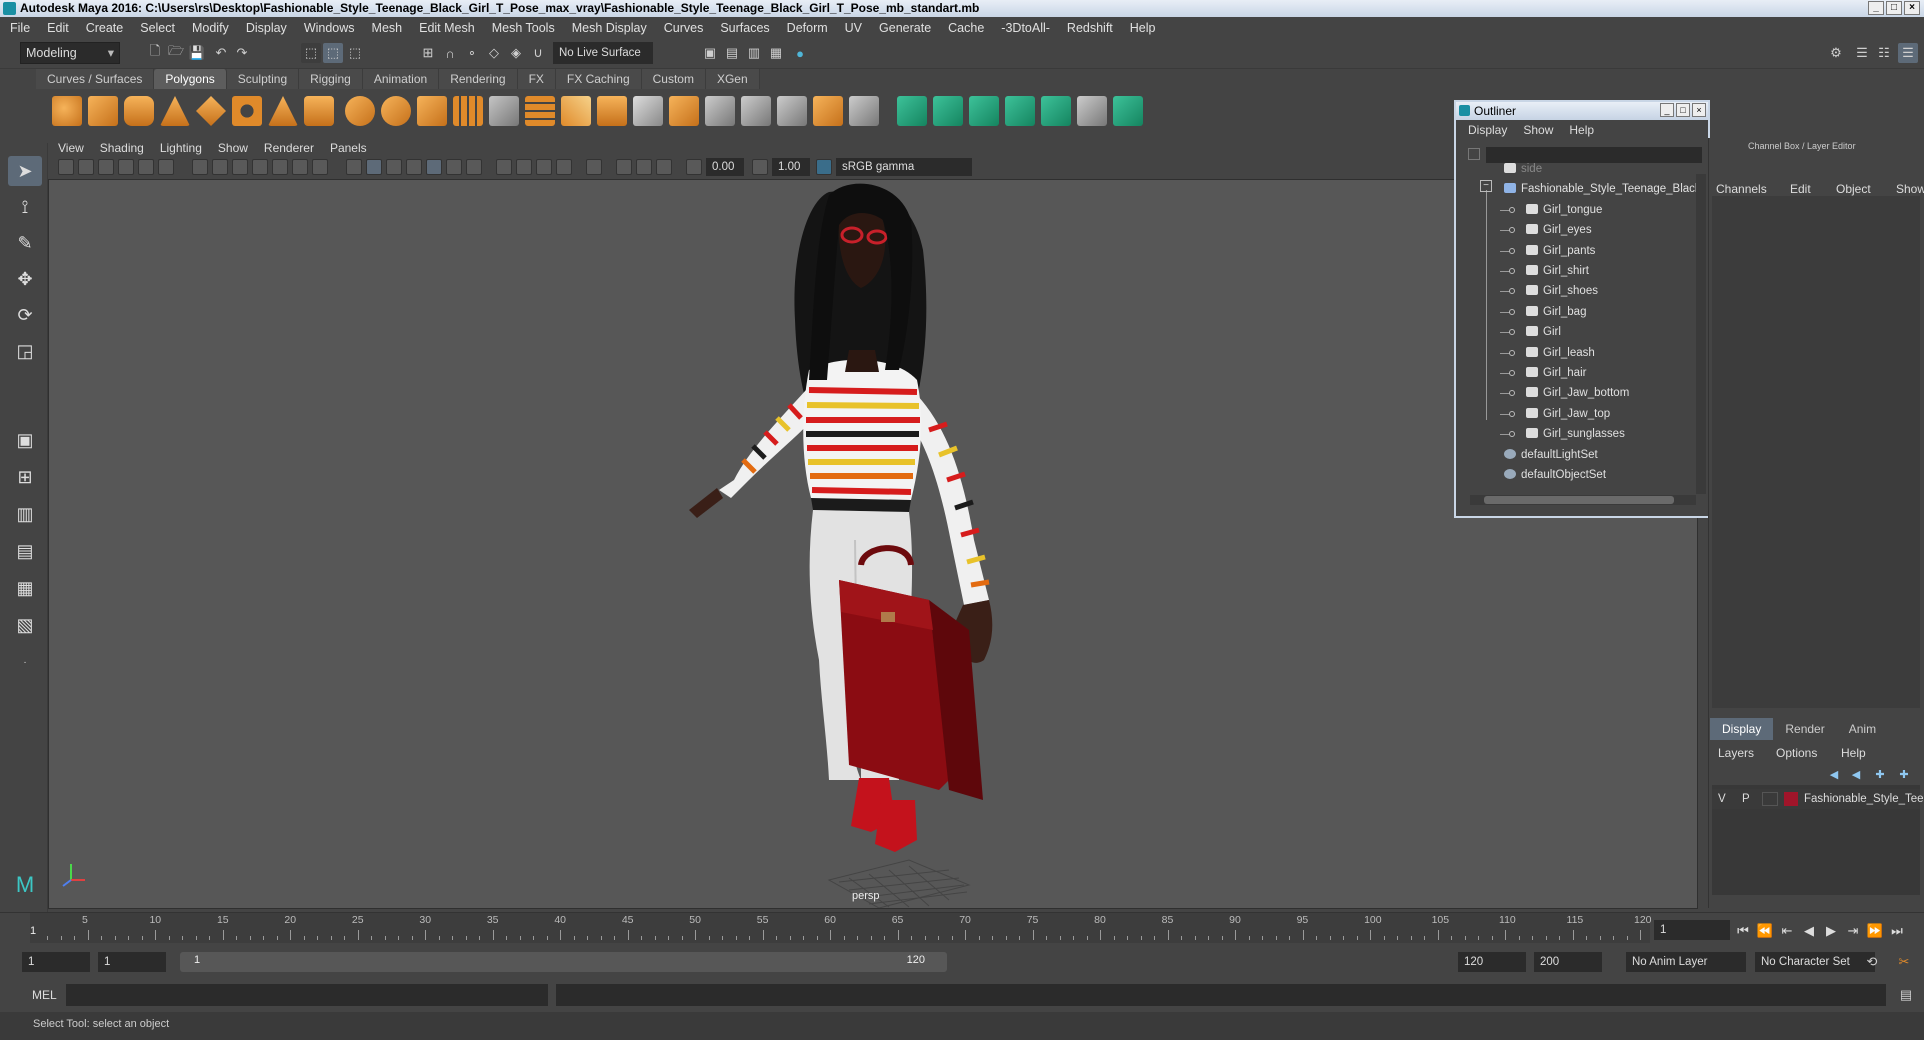  Describe the element at coordinates (1853, 931) in the screenshot. I see `step-forward-key-icon: ⇥` at that location.